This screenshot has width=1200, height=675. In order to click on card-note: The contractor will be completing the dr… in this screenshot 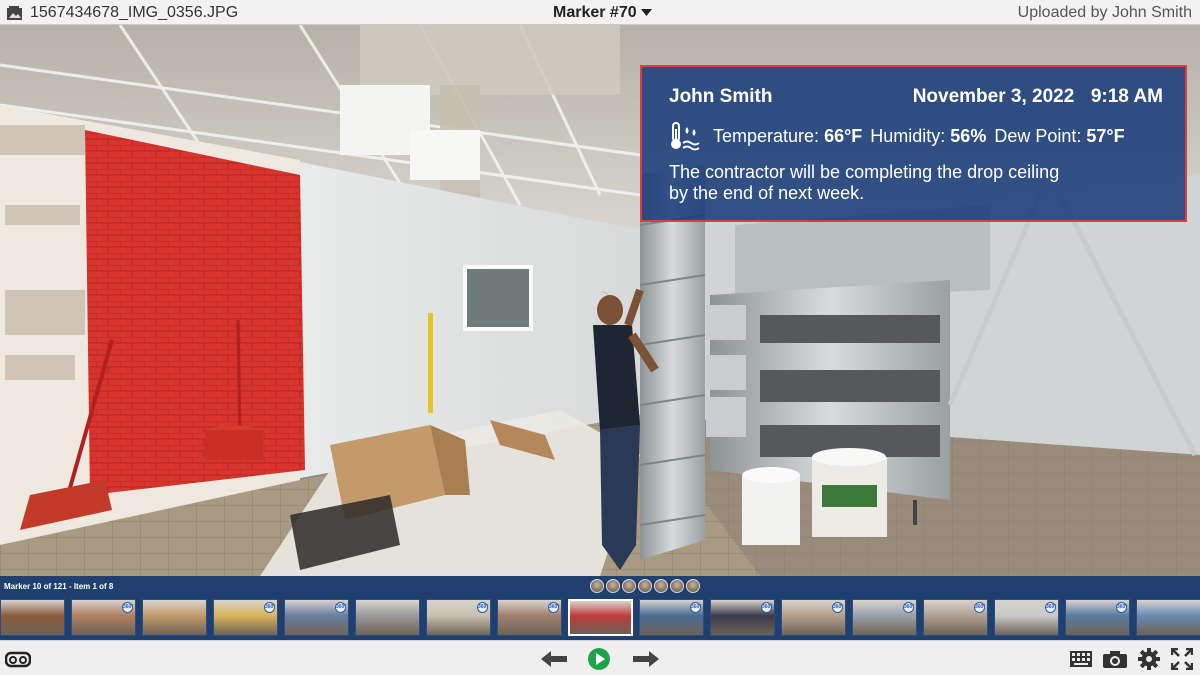, I will do `click(864, 182)`.